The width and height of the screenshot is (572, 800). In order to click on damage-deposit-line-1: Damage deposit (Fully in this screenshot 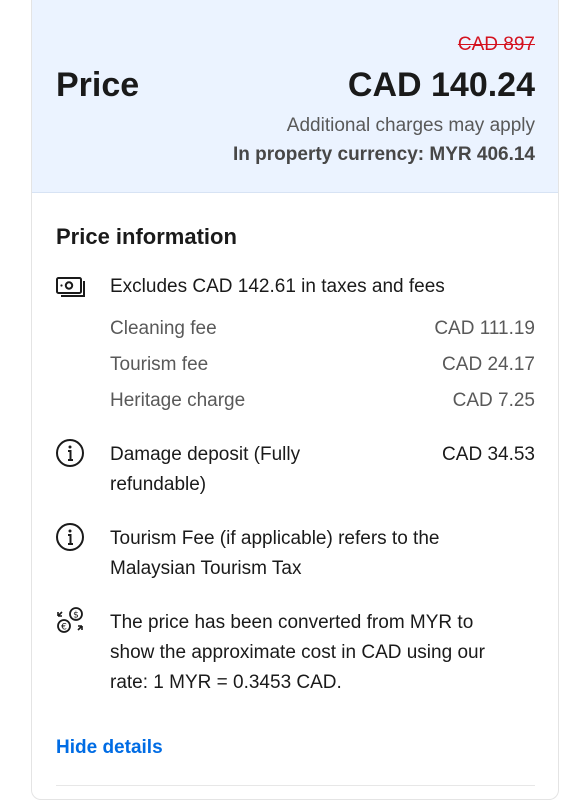, I will do `click(205, 454)`.